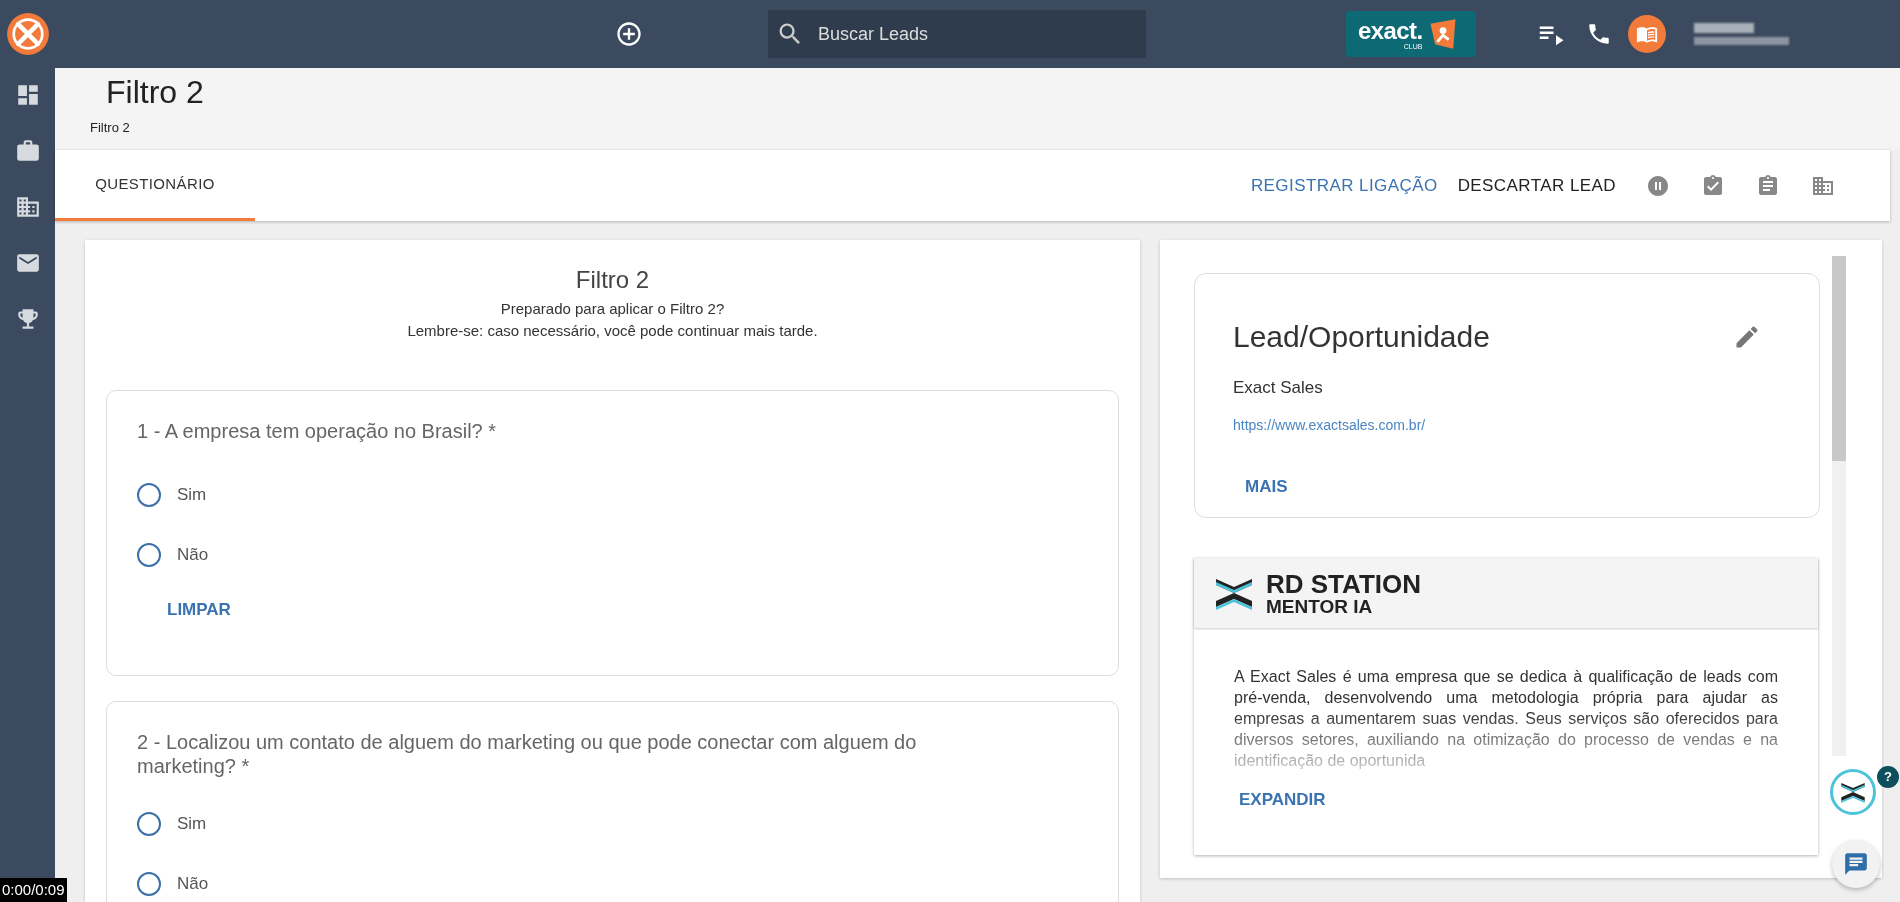  What do you see at coordinates (1282, 800) in the screenshot?
I see `expand-button: EXPANDIR` at bounding box center [1282, 800].